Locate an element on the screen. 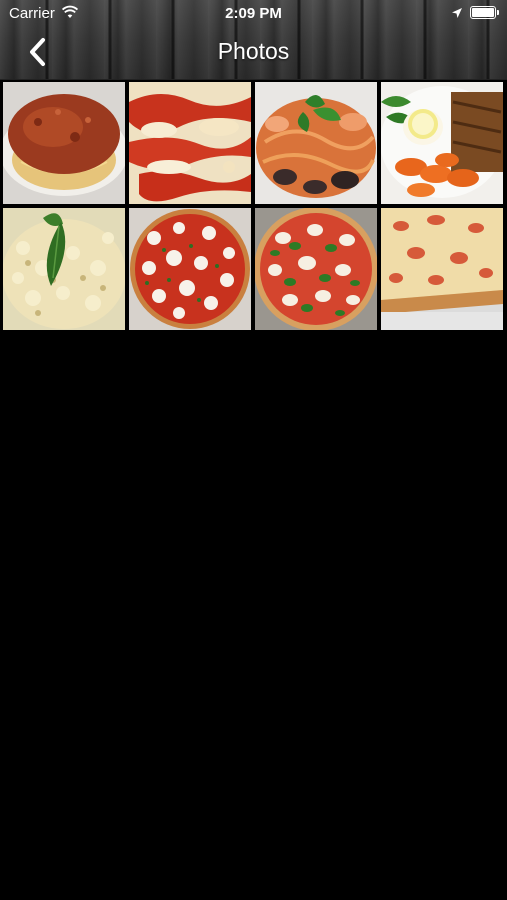  status-bar: Carrier 2:09 PM is located at coordinates (253, 14).